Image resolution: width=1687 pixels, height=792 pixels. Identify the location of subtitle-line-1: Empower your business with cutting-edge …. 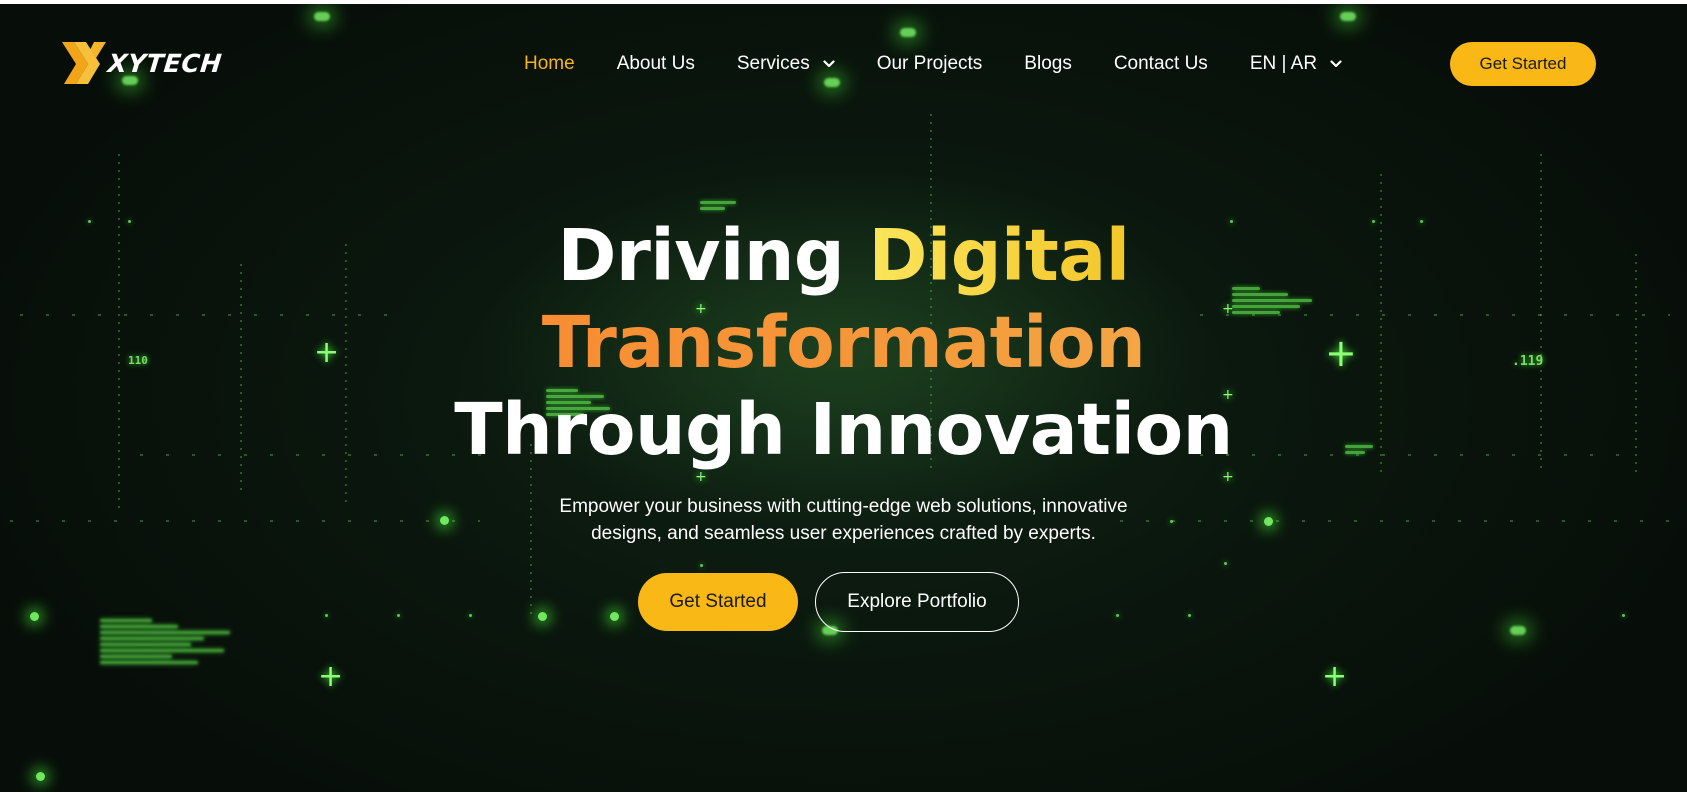
(843, 506).